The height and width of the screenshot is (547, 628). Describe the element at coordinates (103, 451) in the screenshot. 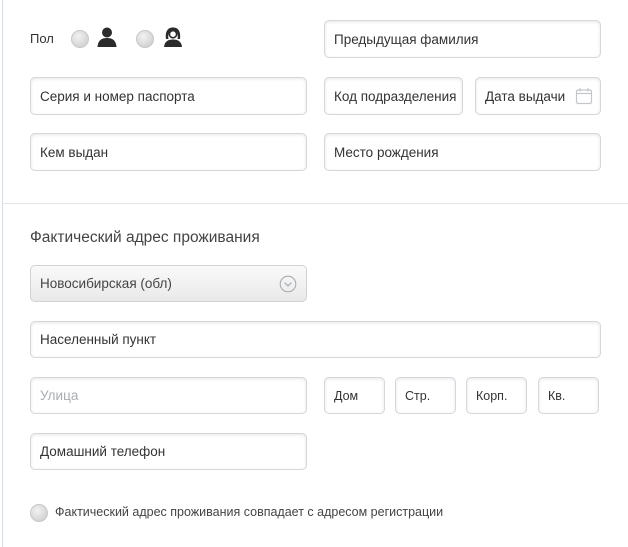

I see `home-phone-placeholder: Домашний телефон` at that location.